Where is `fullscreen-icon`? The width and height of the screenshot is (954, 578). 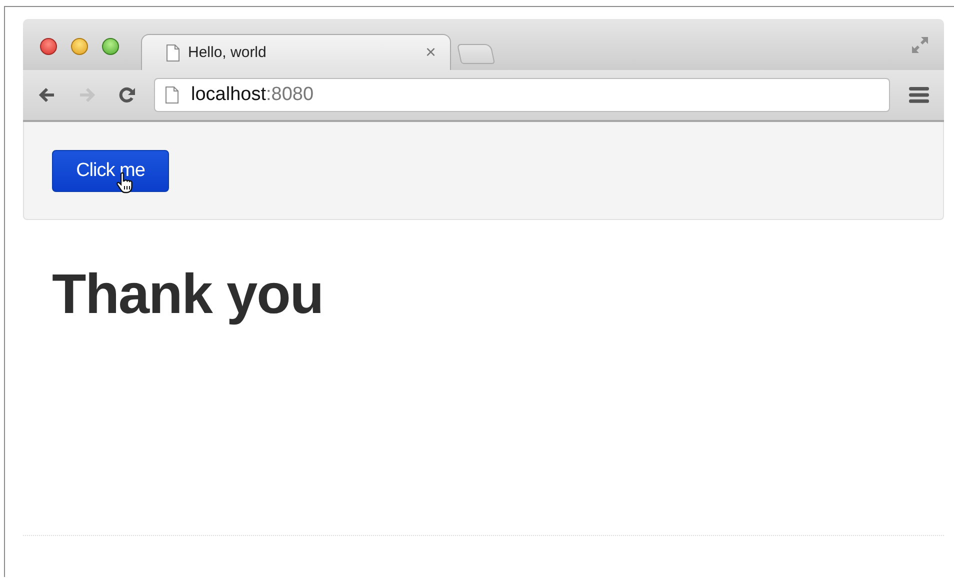
fullscreen-icon is located at coordinates (920, 44).